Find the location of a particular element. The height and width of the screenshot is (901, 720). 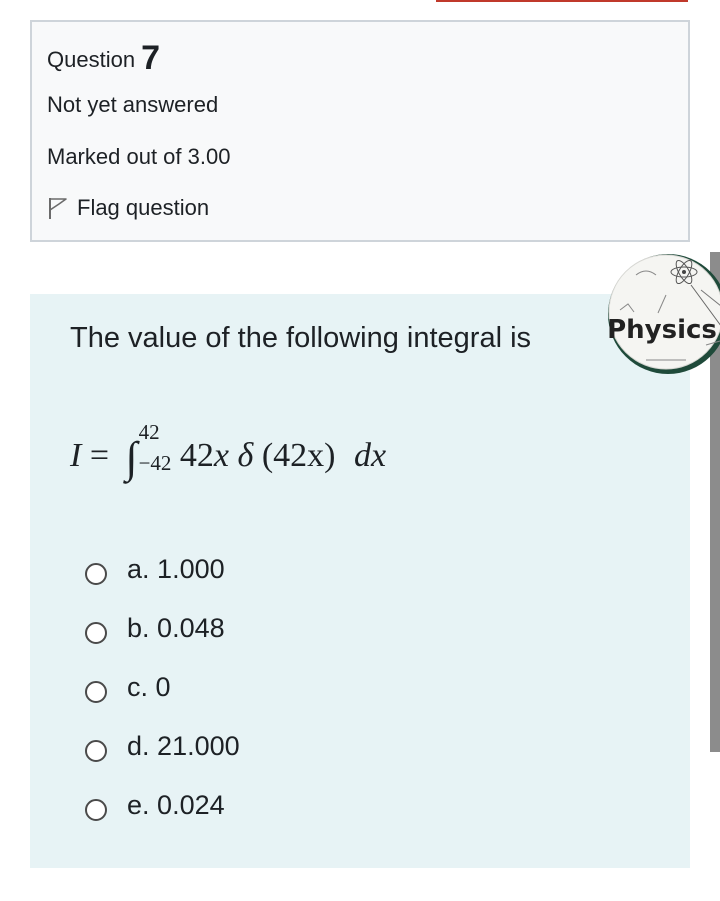

question-grade: Marked out of 3.00 is located at coordinates (139, 156).